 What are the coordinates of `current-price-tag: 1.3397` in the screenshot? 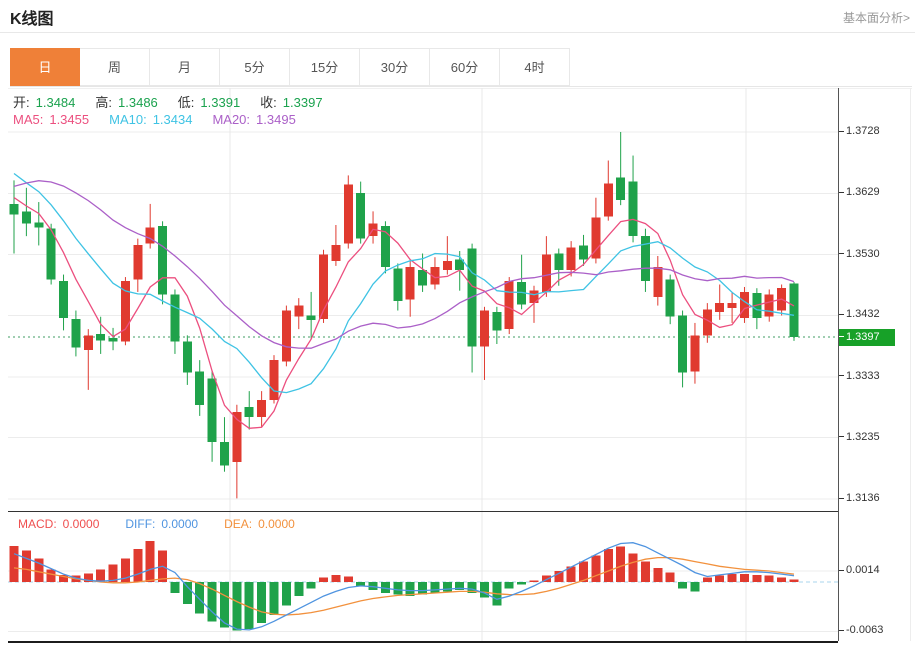 It's located at (867, 337).